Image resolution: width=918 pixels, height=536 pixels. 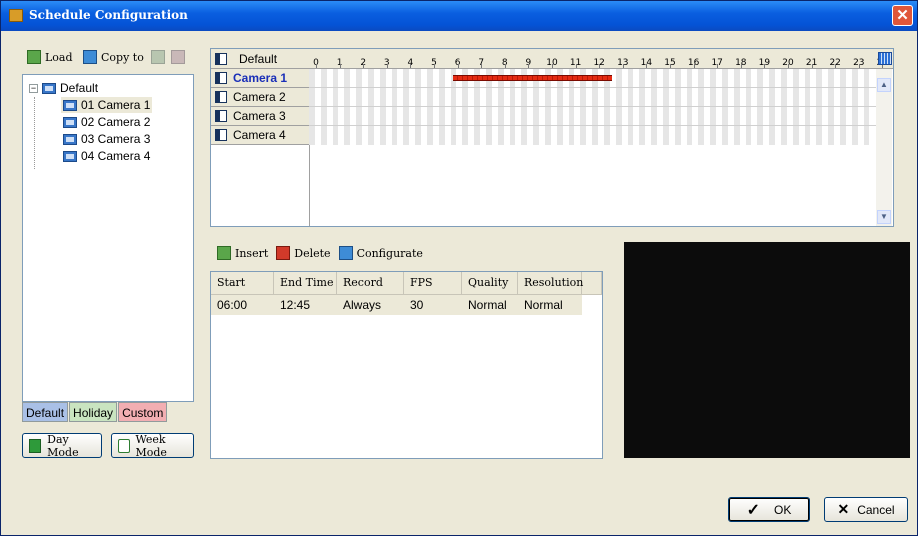 I want to click on cancel-button: ✕ Cancel, so click(x=866, y=509).